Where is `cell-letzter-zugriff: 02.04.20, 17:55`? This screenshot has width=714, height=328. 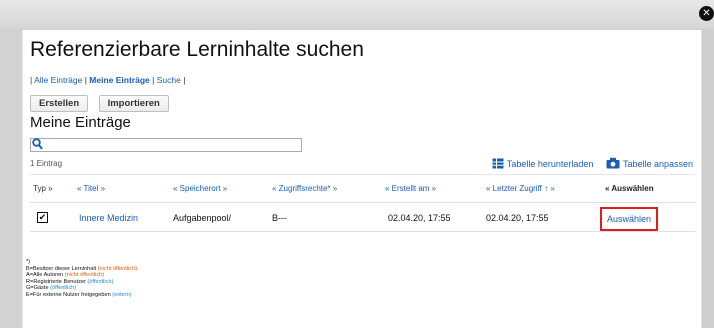 cell-letzter-zugriff: 02.04.20, 17:55 is located at coordinates (517, 218).